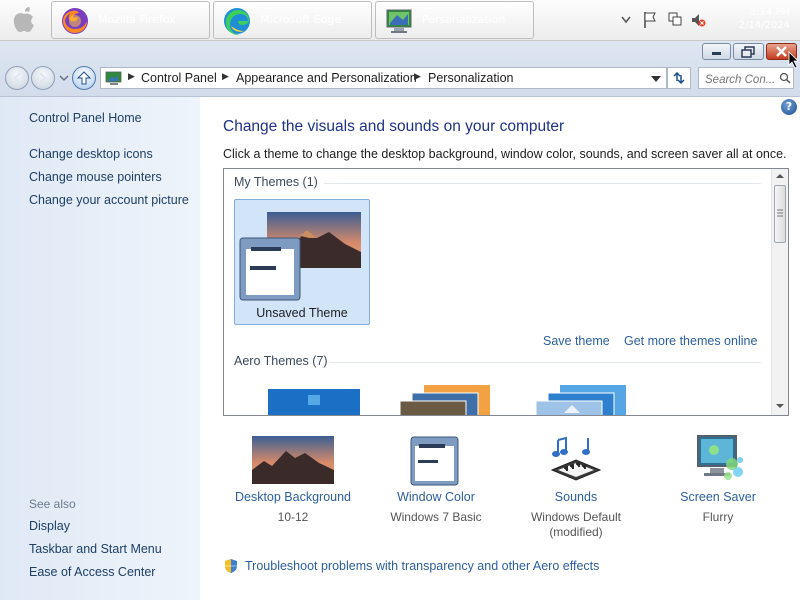 This screenshot has width=800, height=600. Describe the element at coordinates (576, 341) in the screenshot. I see `save-theme-link: Save theme` at that location.